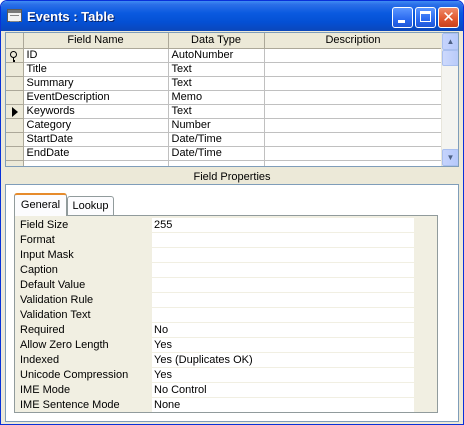 The width and height of the screenshot is (464, 425). I want to click on field-name-cell: StartDate, so click(96, 139).